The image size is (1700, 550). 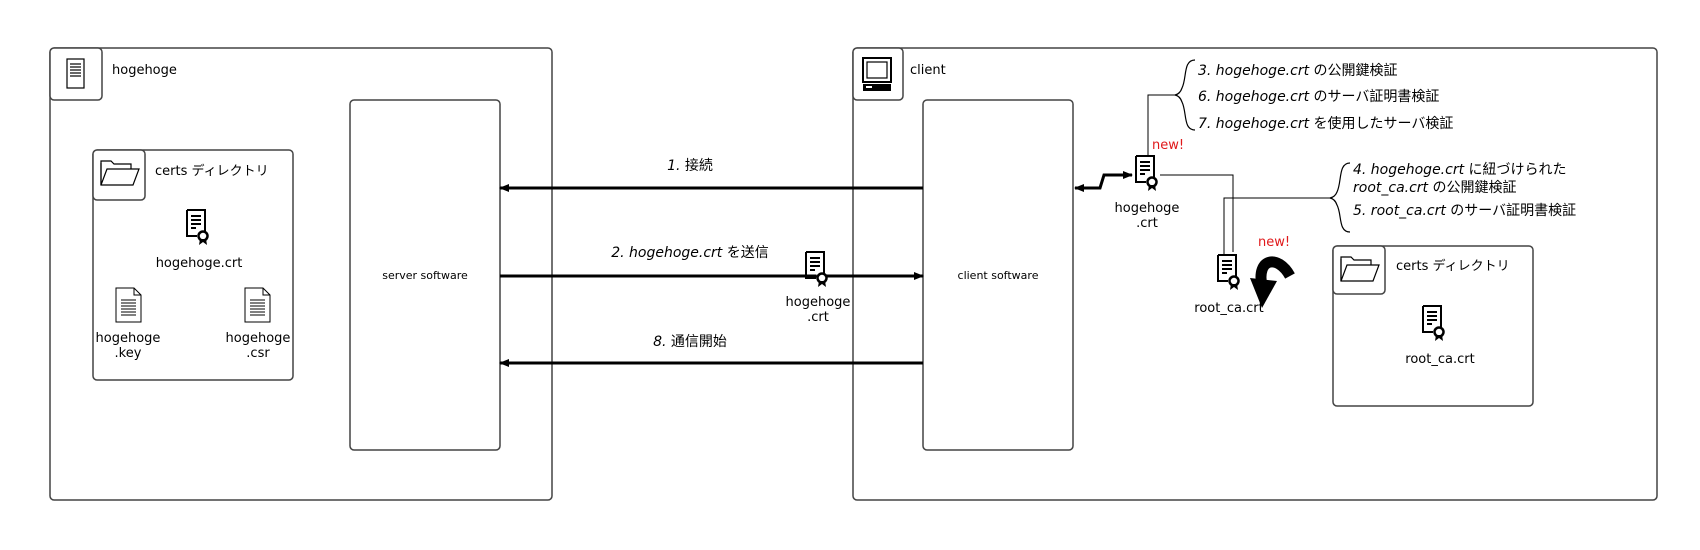 I want to click on client-software-label: client software, so click(x=998, y=275).